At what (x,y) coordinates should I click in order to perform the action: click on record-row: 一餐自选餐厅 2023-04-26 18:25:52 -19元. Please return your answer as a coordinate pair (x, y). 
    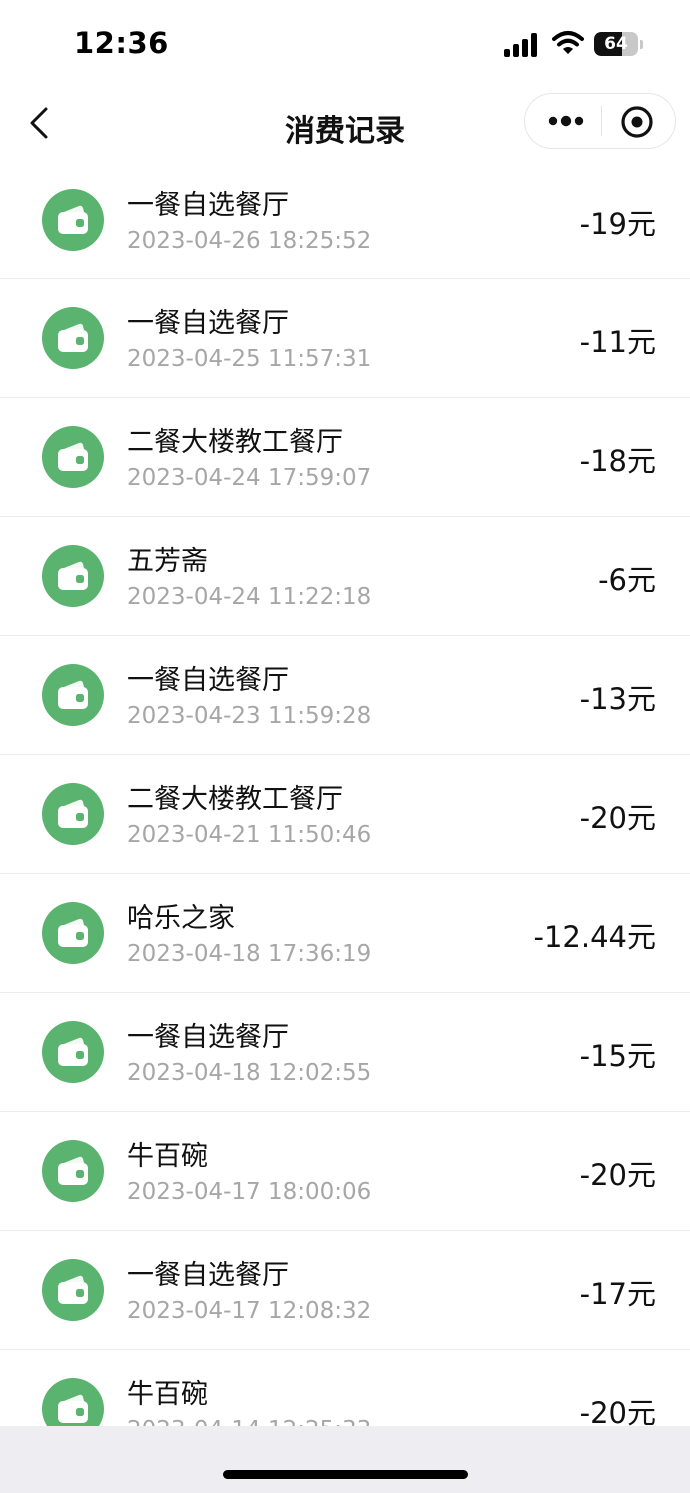
    Looking at the image, I should click on (345, 220).